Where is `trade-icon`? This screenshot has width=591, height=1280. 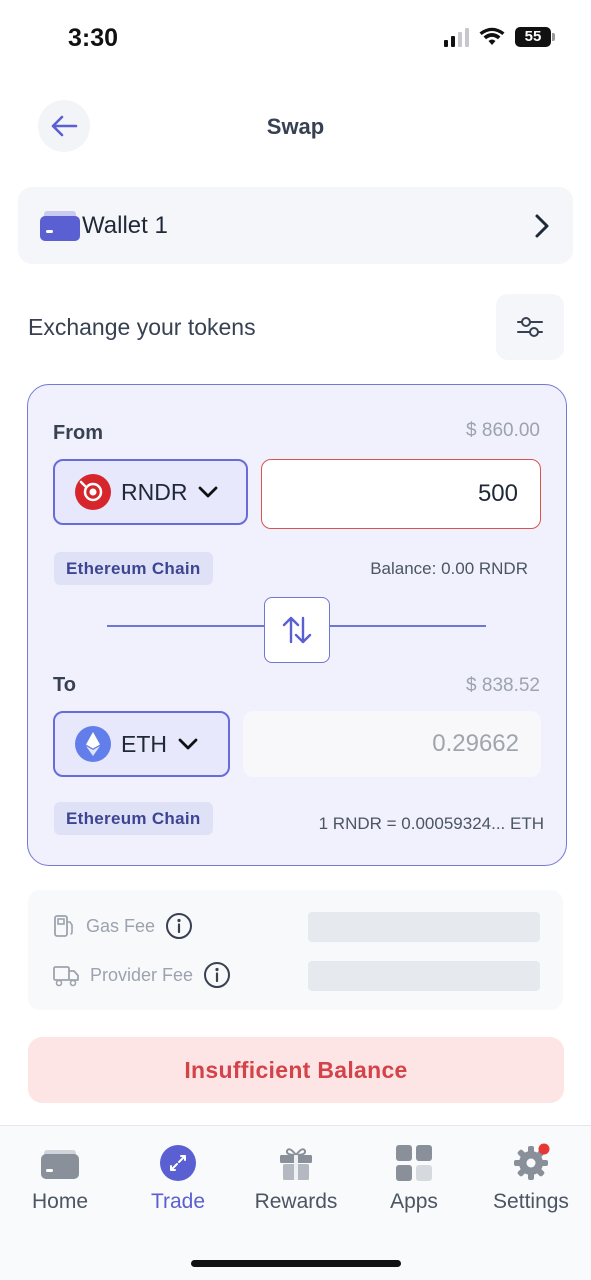
trade-icon is located at coordinates (178, 1163).